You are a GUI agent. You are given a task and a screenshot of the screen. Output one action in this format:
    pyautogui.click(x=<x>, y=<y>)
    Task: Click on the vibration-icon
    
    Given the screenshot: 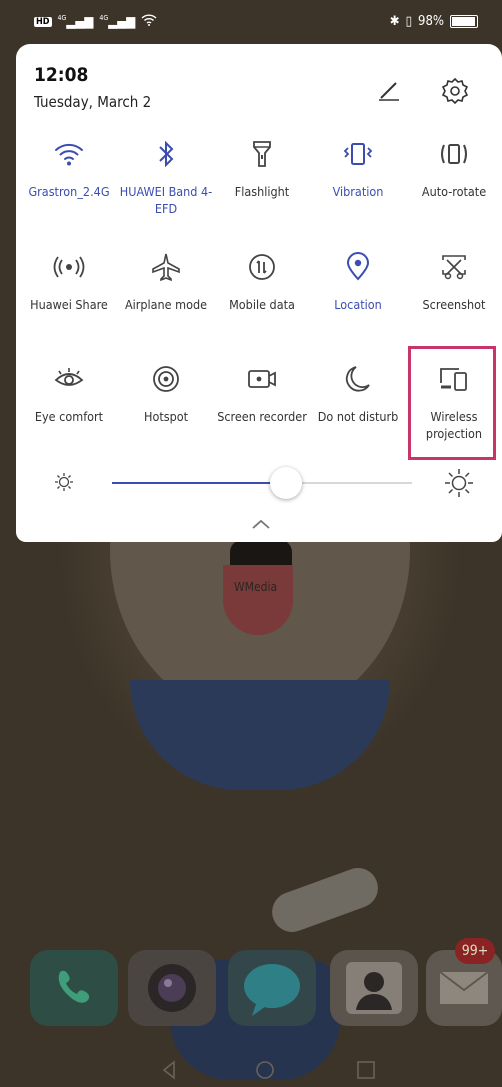 What is the action you would take?
    pyautogui.click(x=358, y=154)
    